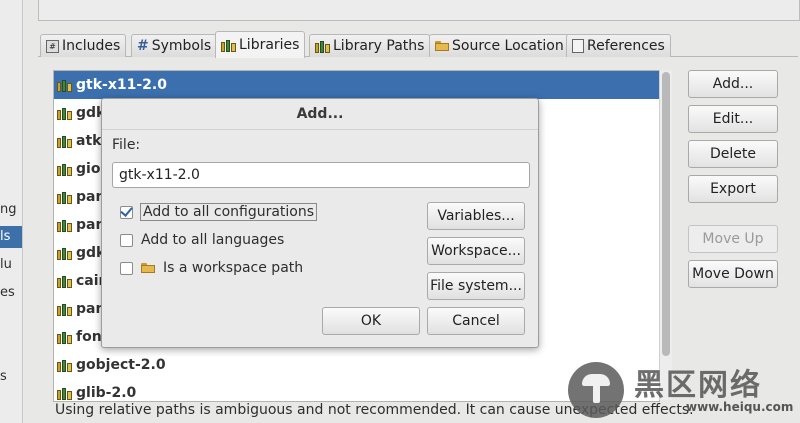  Describe the element at coordinates (126, 212) in the screenshot. I see `checkbox-checked-icon` at that location.